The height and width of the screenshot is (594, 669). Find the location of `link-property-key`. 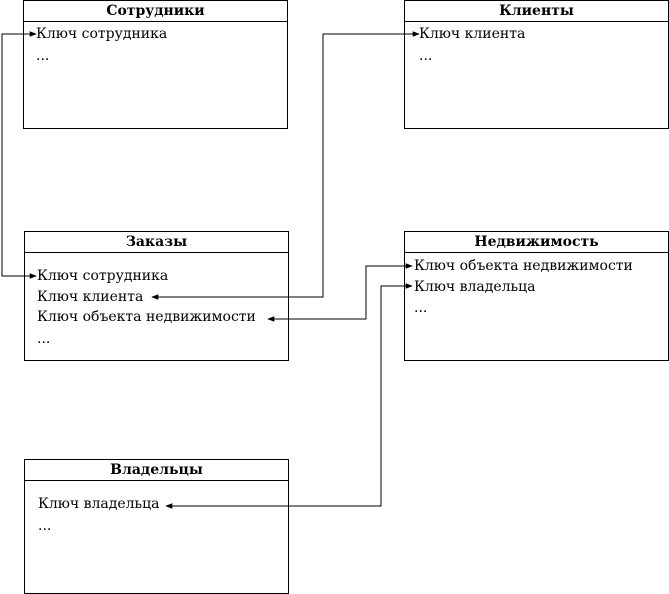

link-property-key is located at coordinates (340, 292).